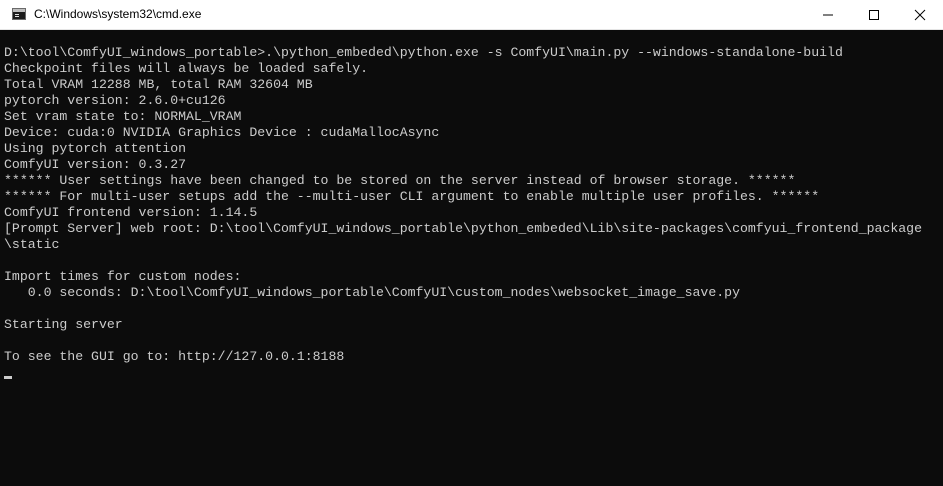  I want to click on minimize-button, so click(828, 14).